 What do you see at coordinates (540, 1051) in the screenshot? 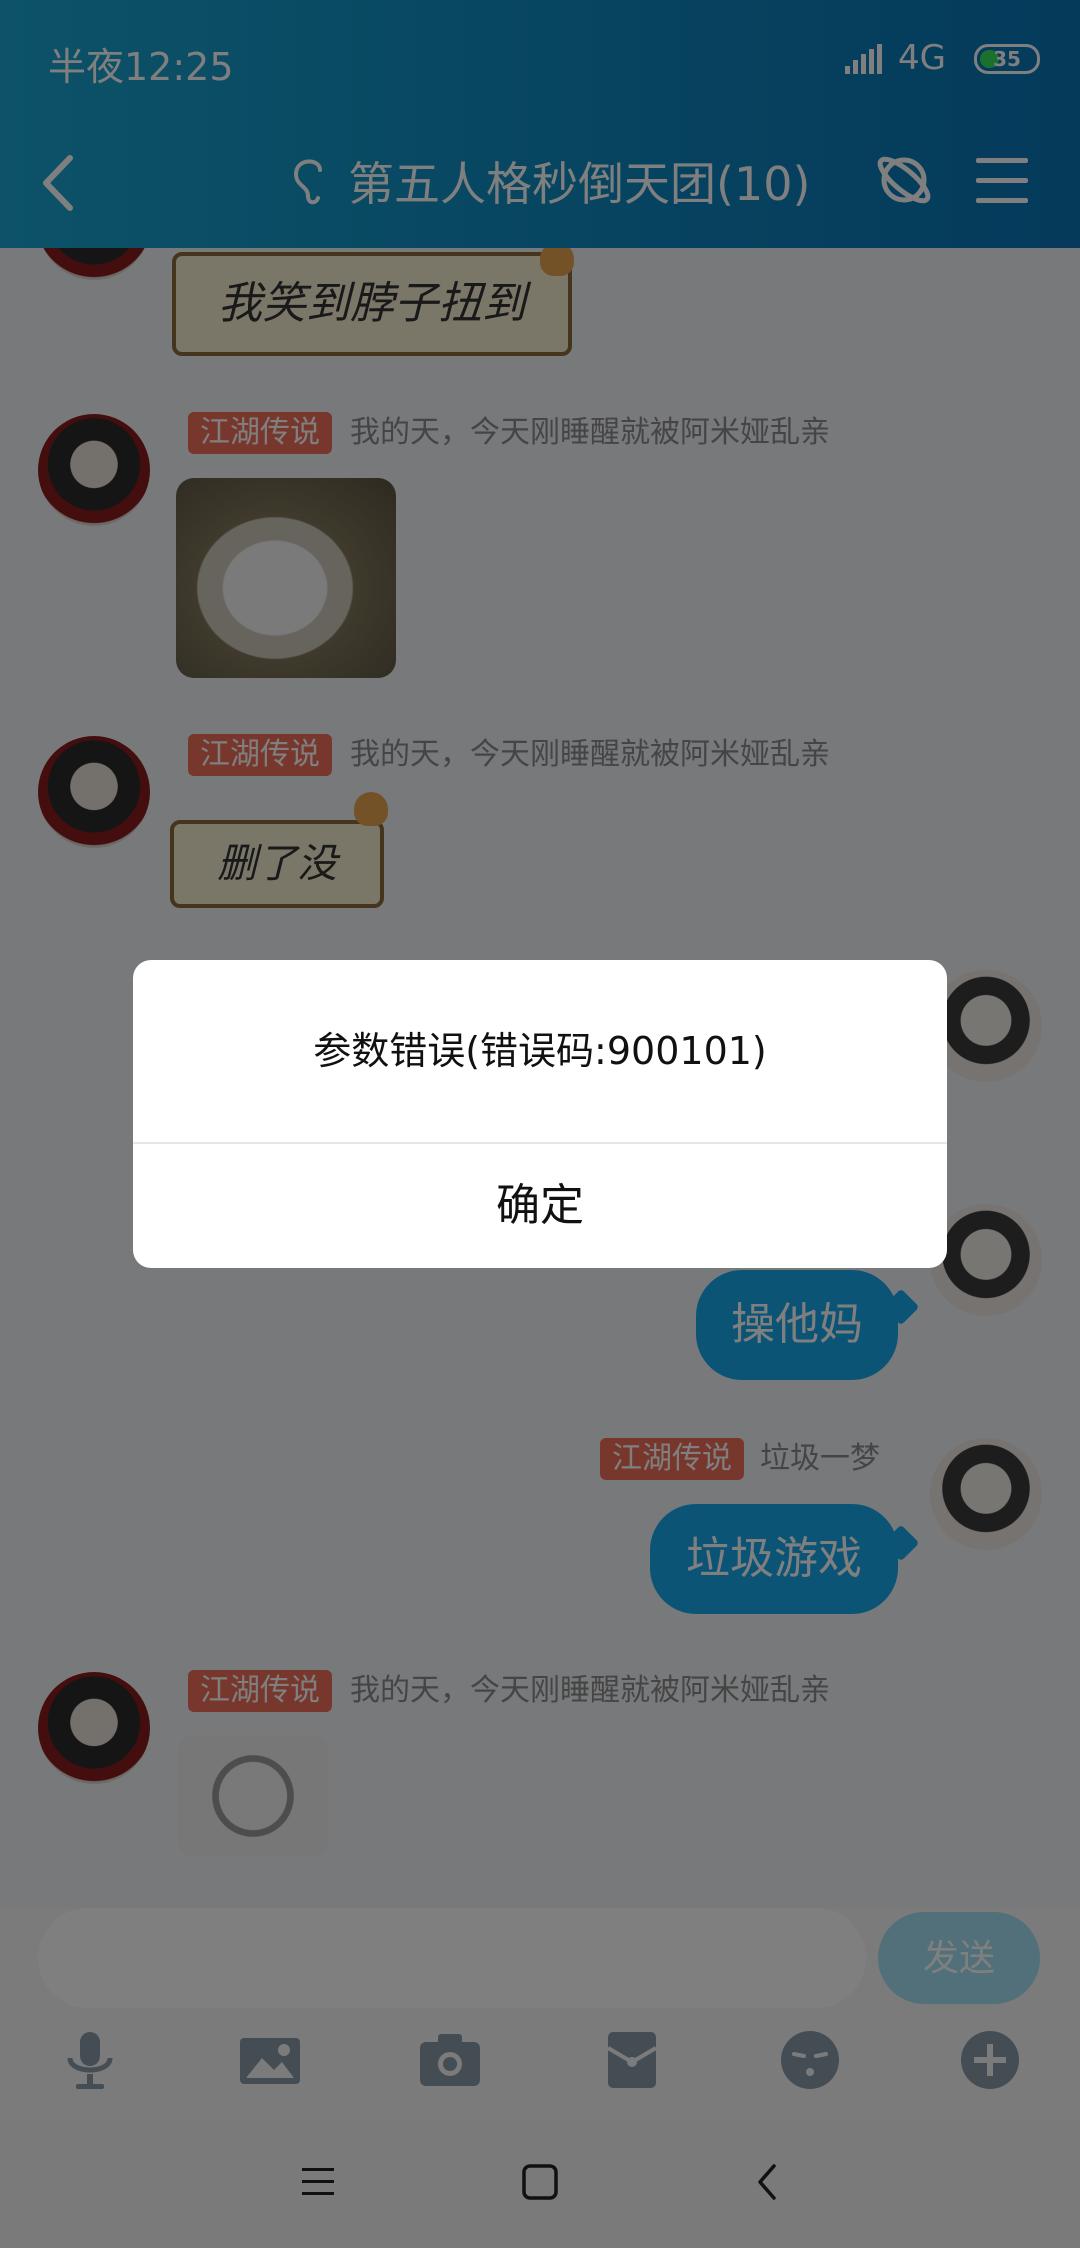
I see `dialog-message: 参数错误(错误码:900101)` at bounding box center [540, 1051].